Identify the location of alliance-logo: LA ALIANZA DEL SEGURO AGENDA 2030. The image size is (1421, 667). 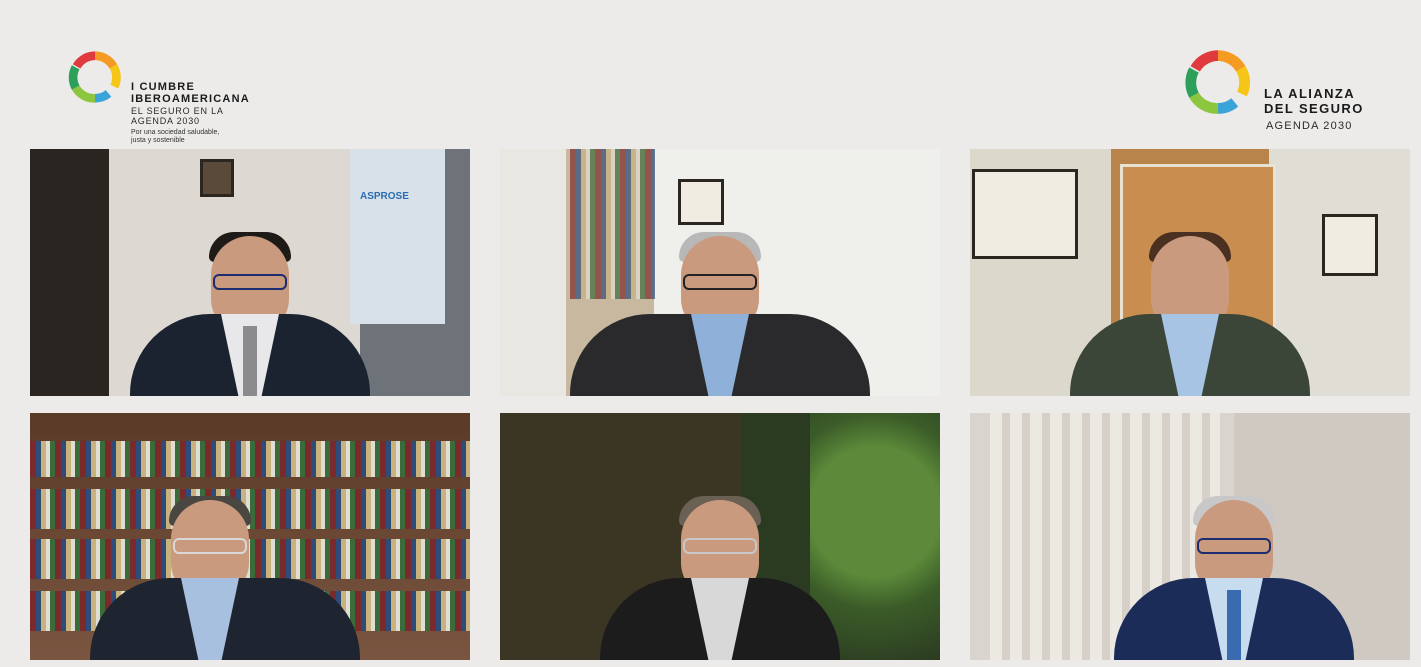
(1290, 91).